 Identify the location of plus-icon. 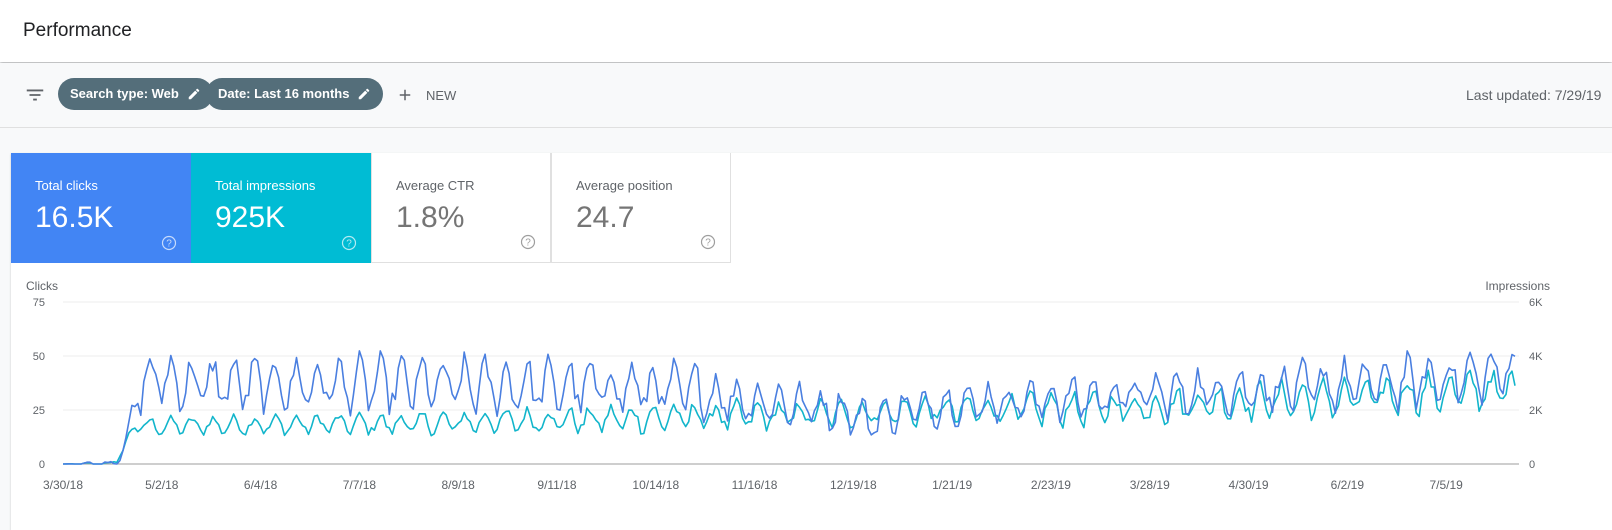
(405, 95).